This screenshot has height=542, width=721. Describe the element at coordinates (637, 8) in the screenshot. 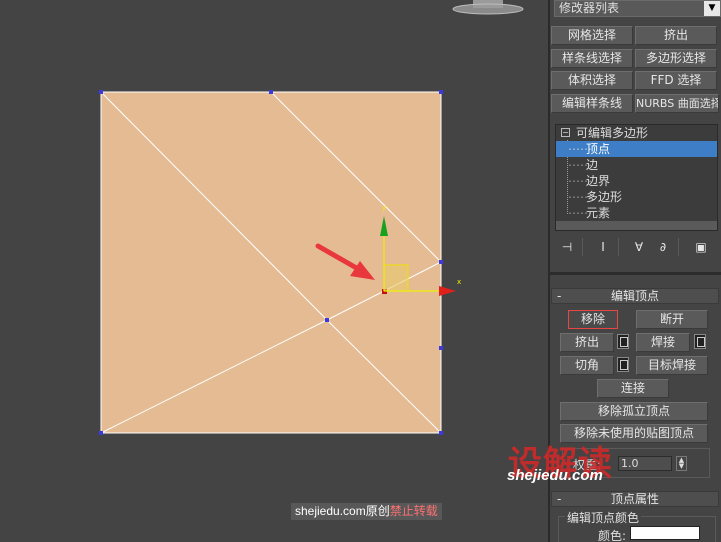

I see `modifier-list-dropdown: 修改器列表 ▼` at that location.